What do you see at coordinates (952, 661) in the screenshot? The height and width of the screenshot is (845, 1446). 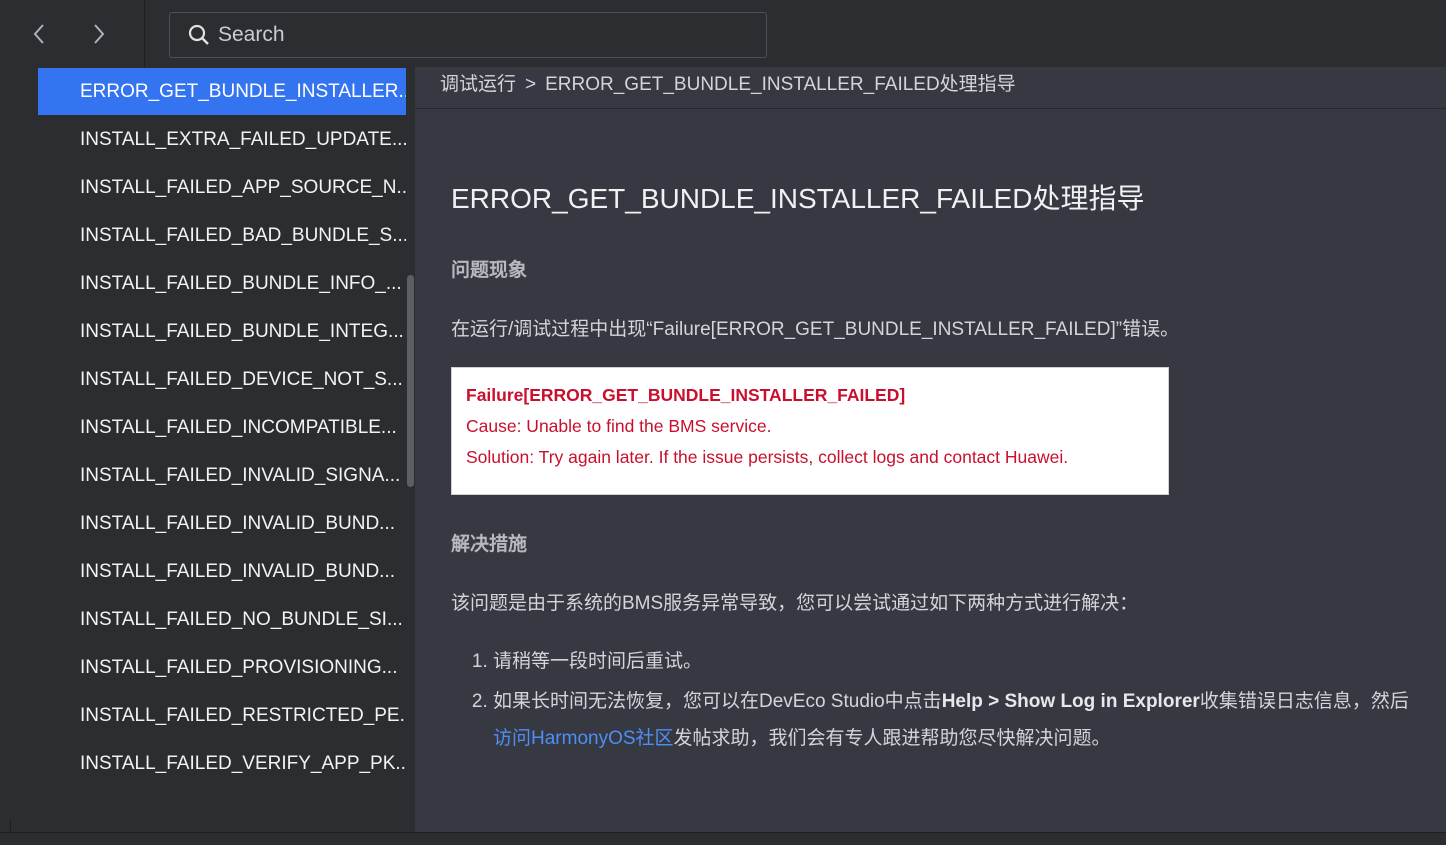 I see `solution-step-1: 请稍等一段时间后重试。` at bounding box center [952, 661].